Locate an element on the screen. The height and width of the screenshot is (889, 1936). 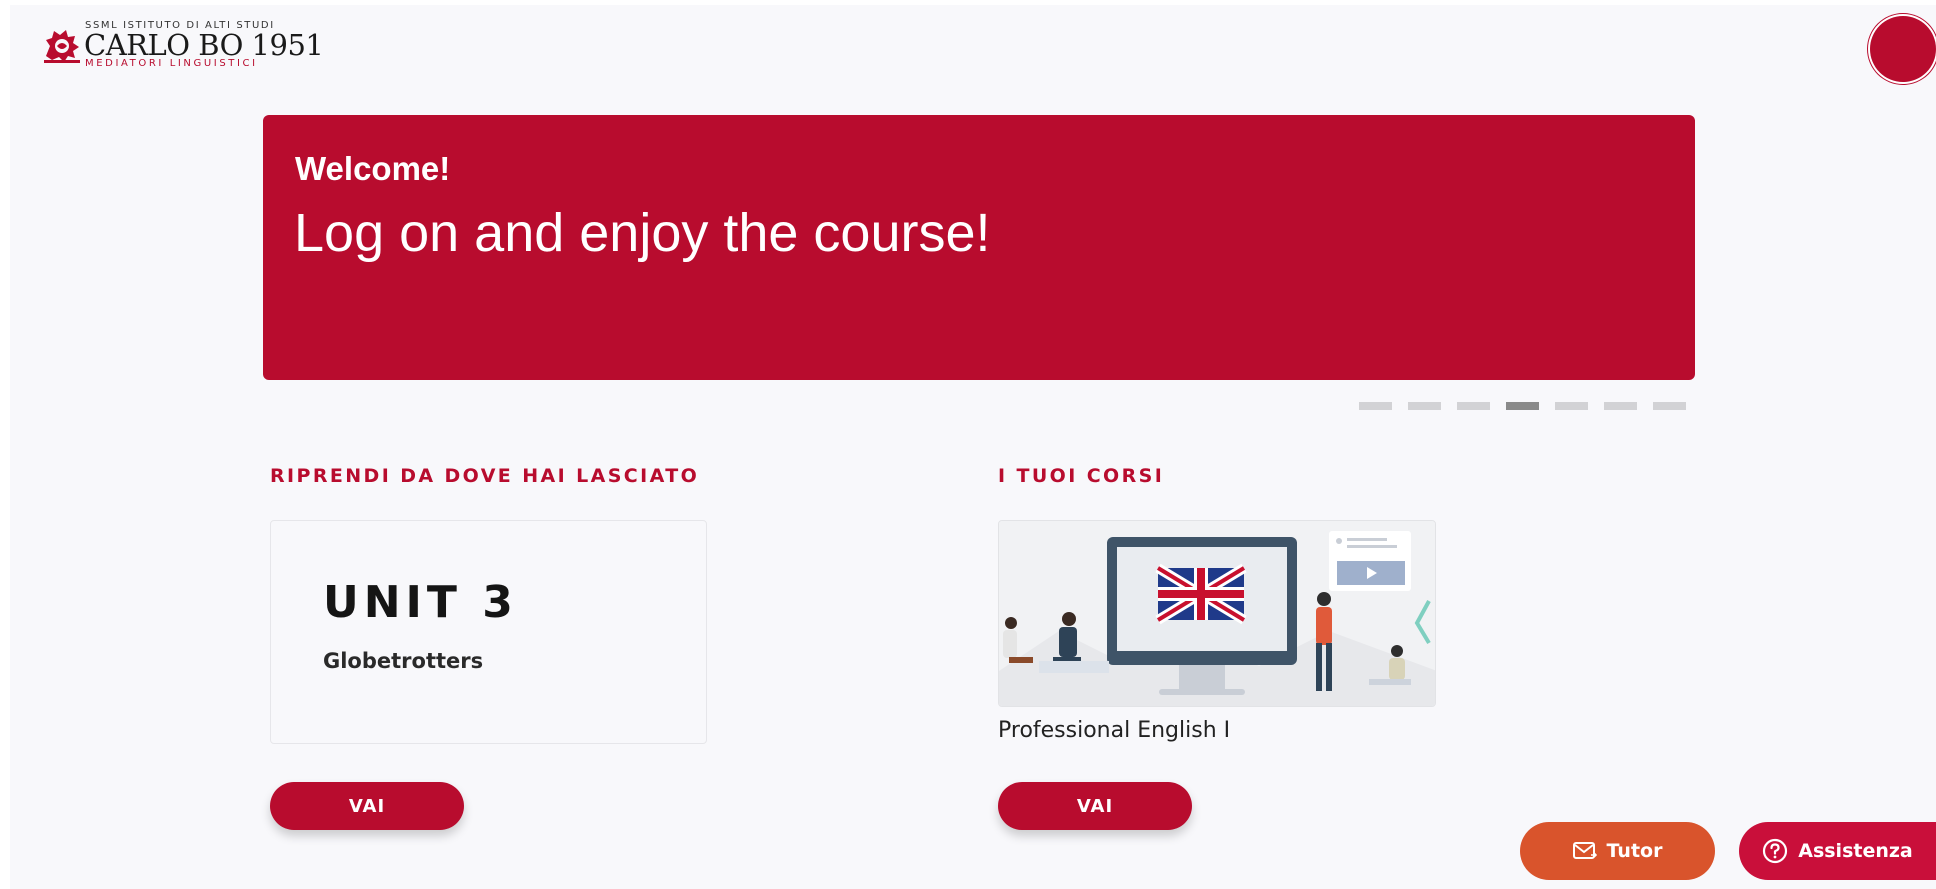
carousel-indicators is located at coordinates (1522, 406).